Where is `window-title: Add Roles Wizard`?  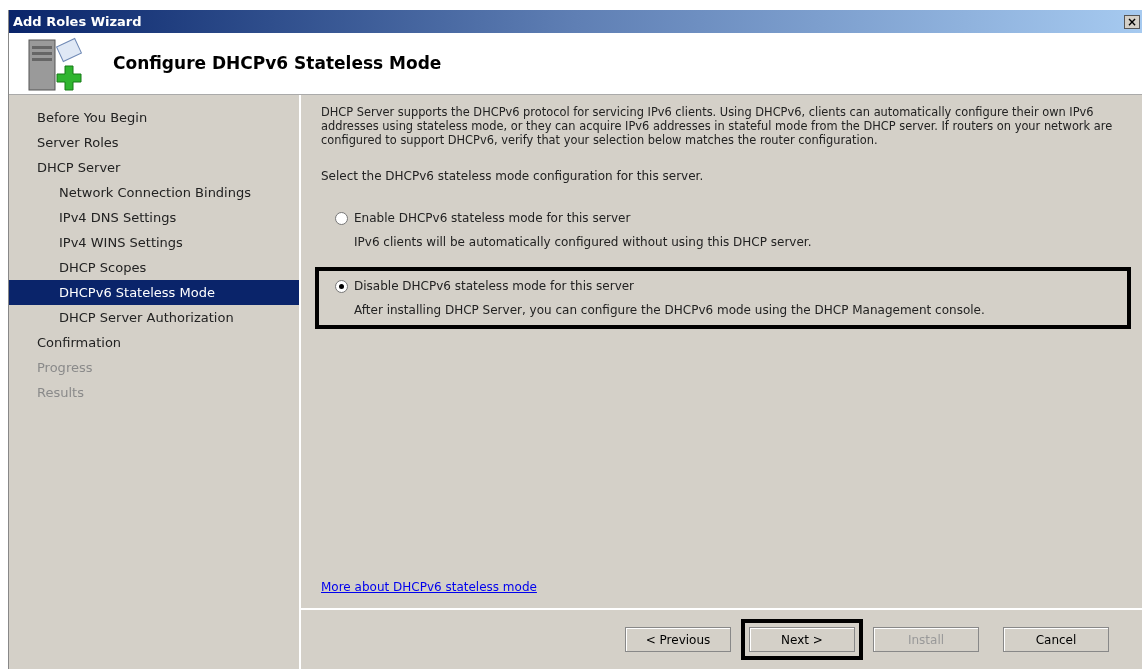 window-title: Add Roles Wizard is located at coordinates (77, 21).